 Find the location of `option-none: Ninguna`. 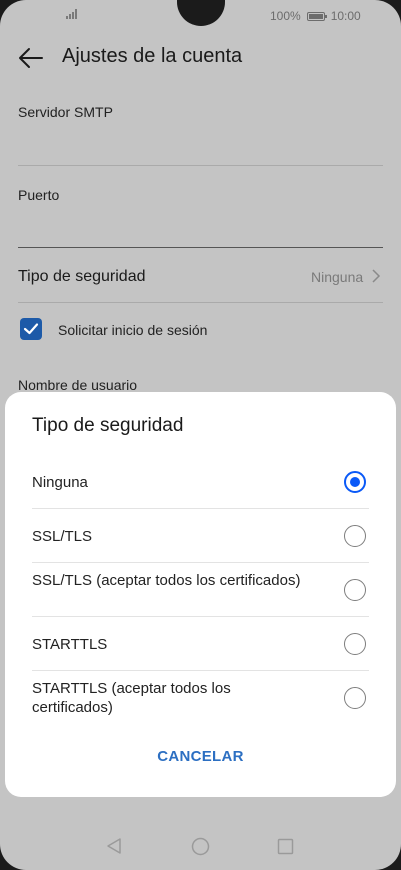

option-none: Ninguna is located at coordinates (200, 482).